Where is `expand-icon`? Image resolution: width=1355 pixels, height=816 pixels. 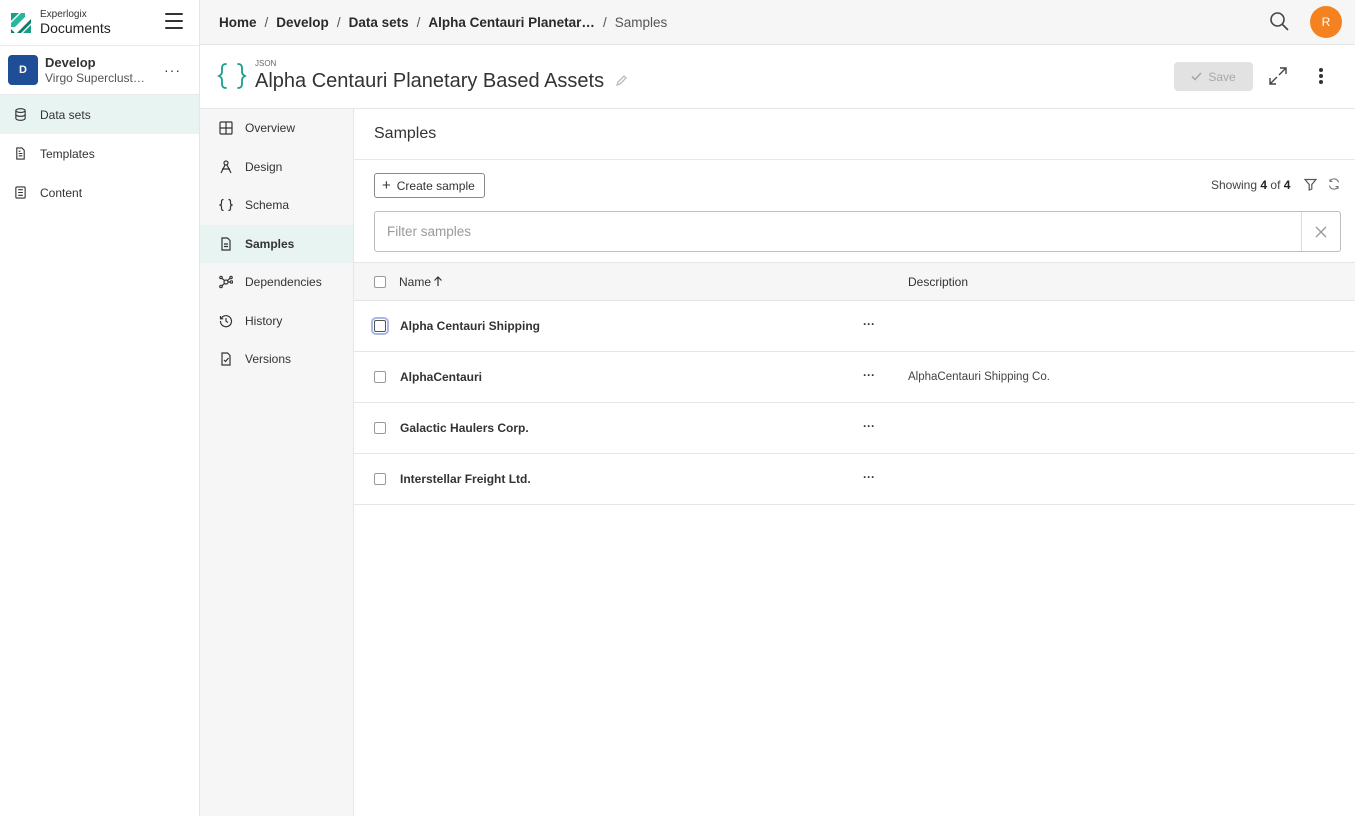 expand-icon is located at coordinates (1278, 76).